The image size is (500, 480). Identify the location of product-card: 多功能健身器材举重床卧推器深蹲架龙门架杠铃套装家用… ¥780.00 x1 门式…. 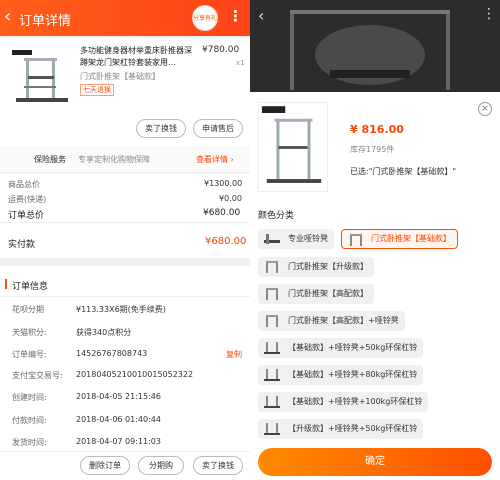
(125, 92).